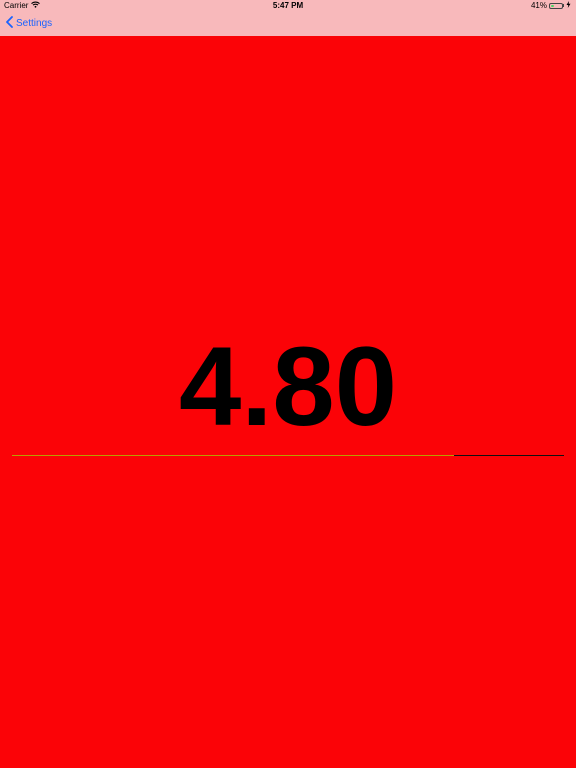  Describe the element at coordinates (556, 5) in the screenshot. I see `battery-icon` at that location.